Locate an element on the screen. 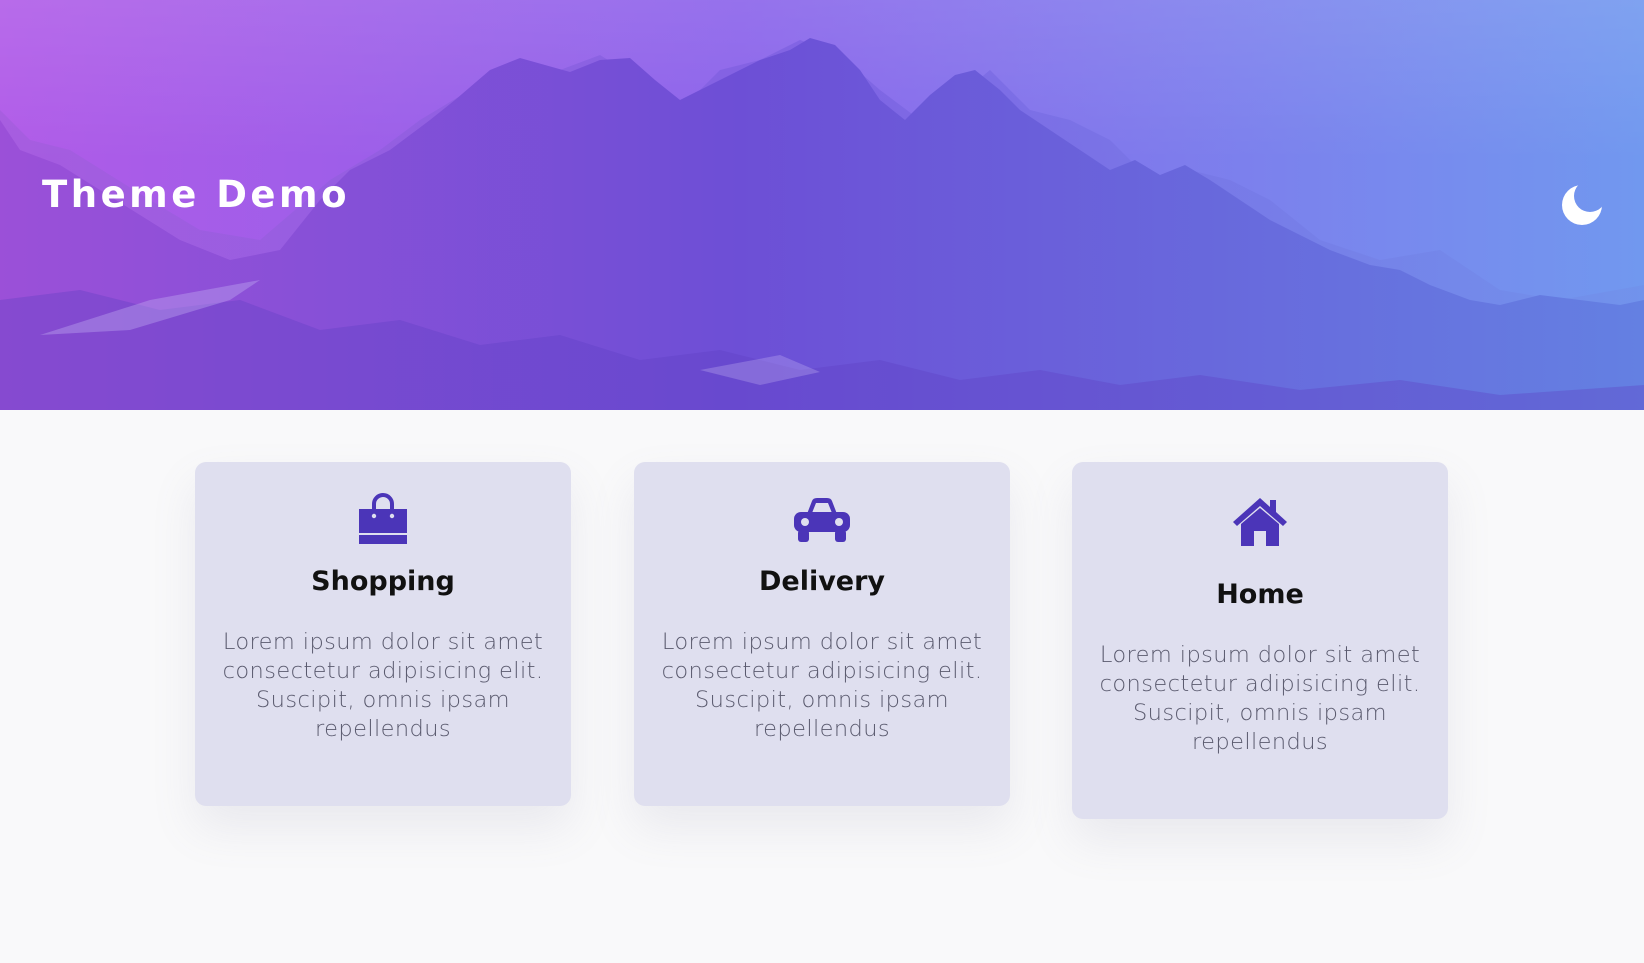  theme-toggle-button is located at coordinates (1582, 204).